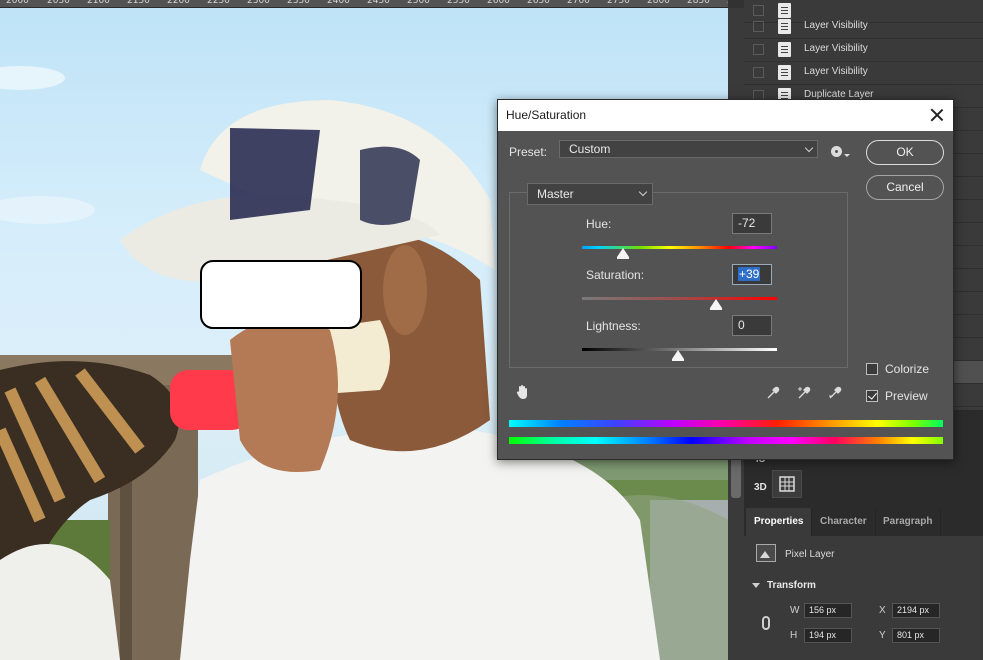  I want to click on properties-tabs: Properties Character Paragraph, so click(863, 522).